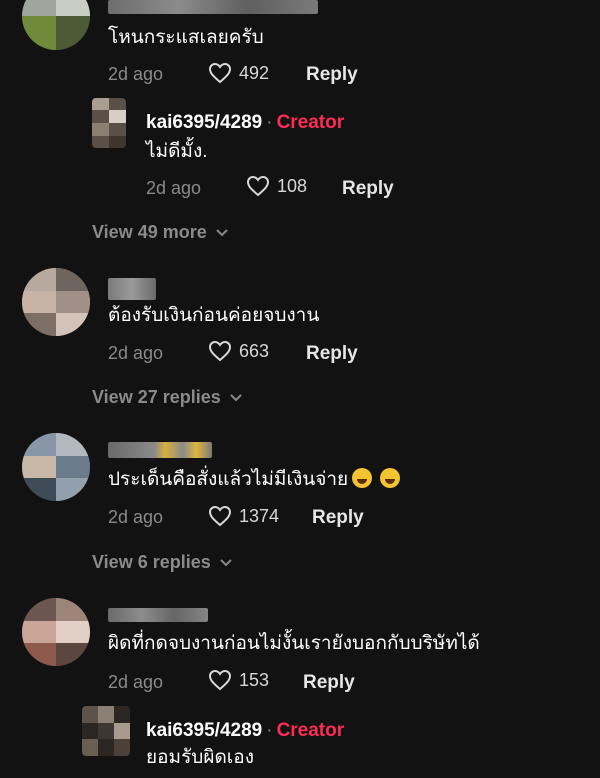  I want to click on like-button: 492, so click(238, 73).